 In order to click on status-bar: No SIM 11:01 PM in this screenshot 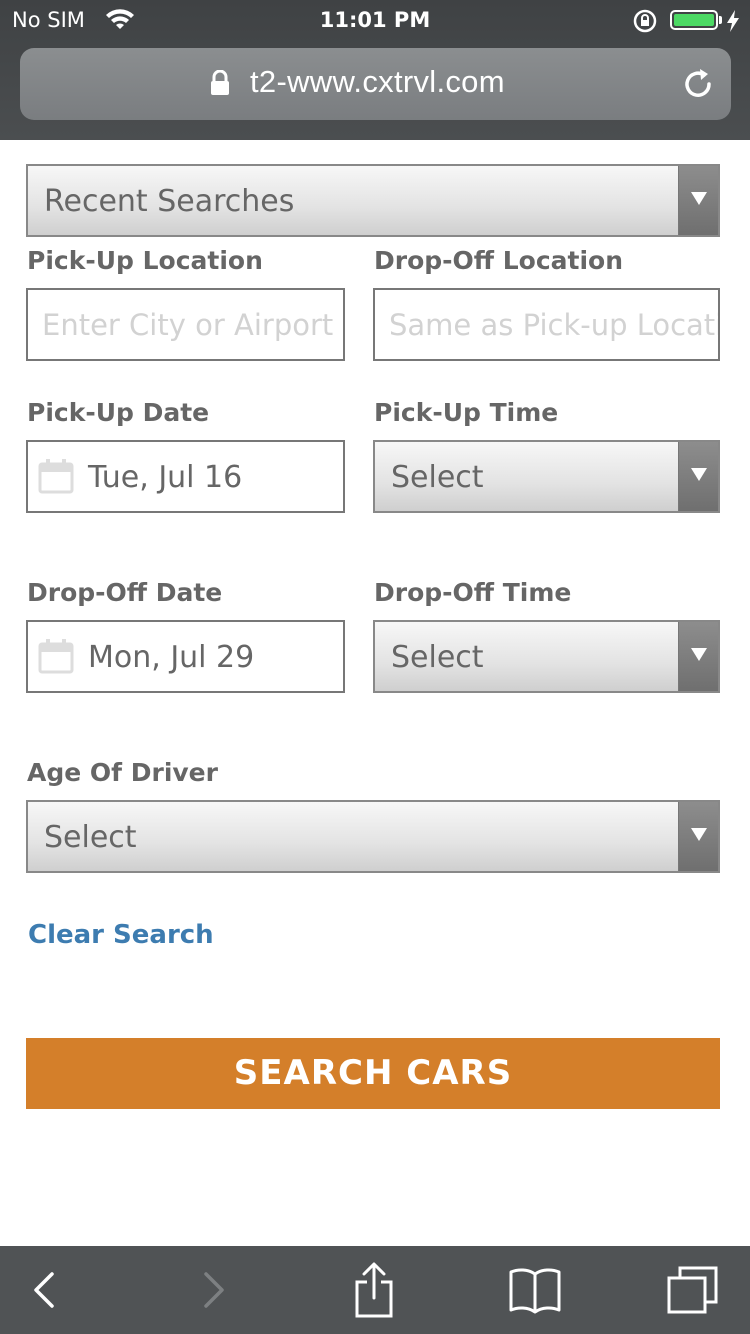, I will do `click(375, 20)`.